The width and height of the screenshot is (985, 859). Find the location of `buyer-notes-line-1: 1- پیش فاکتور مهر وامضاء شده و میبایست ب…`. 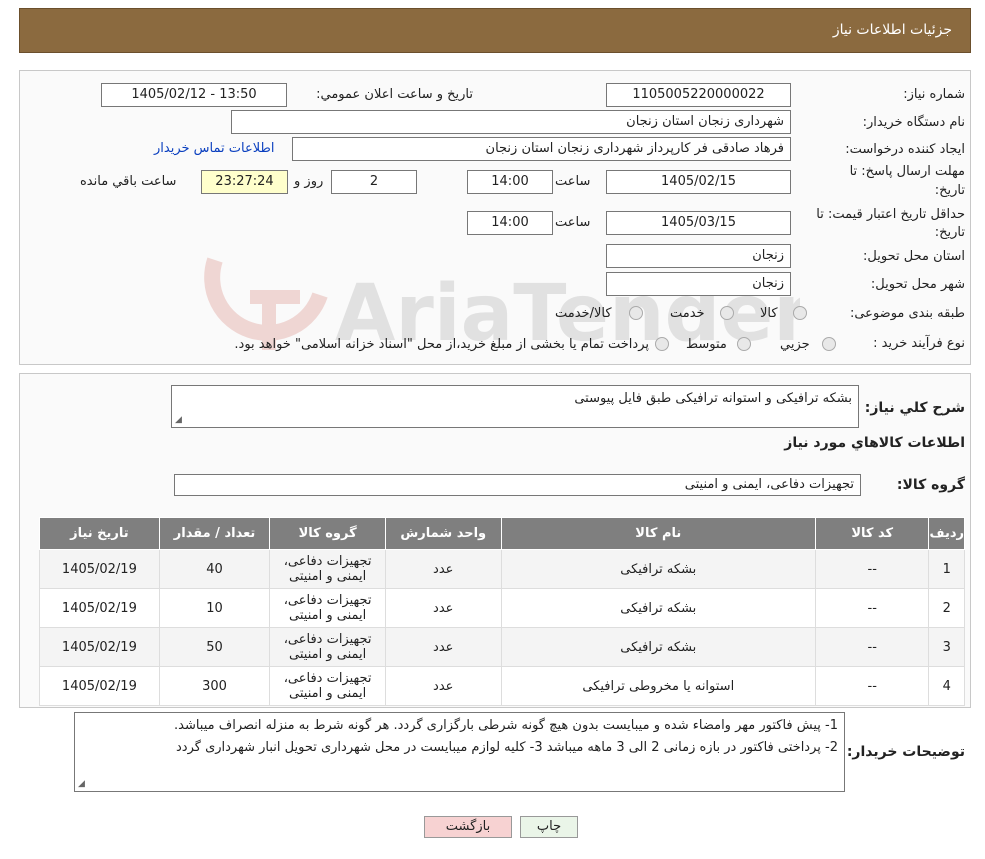

buyer-notes-line-1: 1- پیش فاکتور مهر وامضاء شده و میبایست ب… is located at coordinates (505, 725).